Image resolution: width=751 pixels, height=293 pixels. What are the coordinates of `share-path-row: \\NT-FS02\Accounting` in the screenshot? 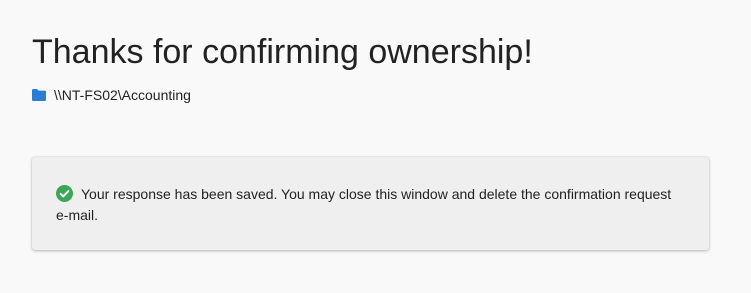 It's located at (111, 95).